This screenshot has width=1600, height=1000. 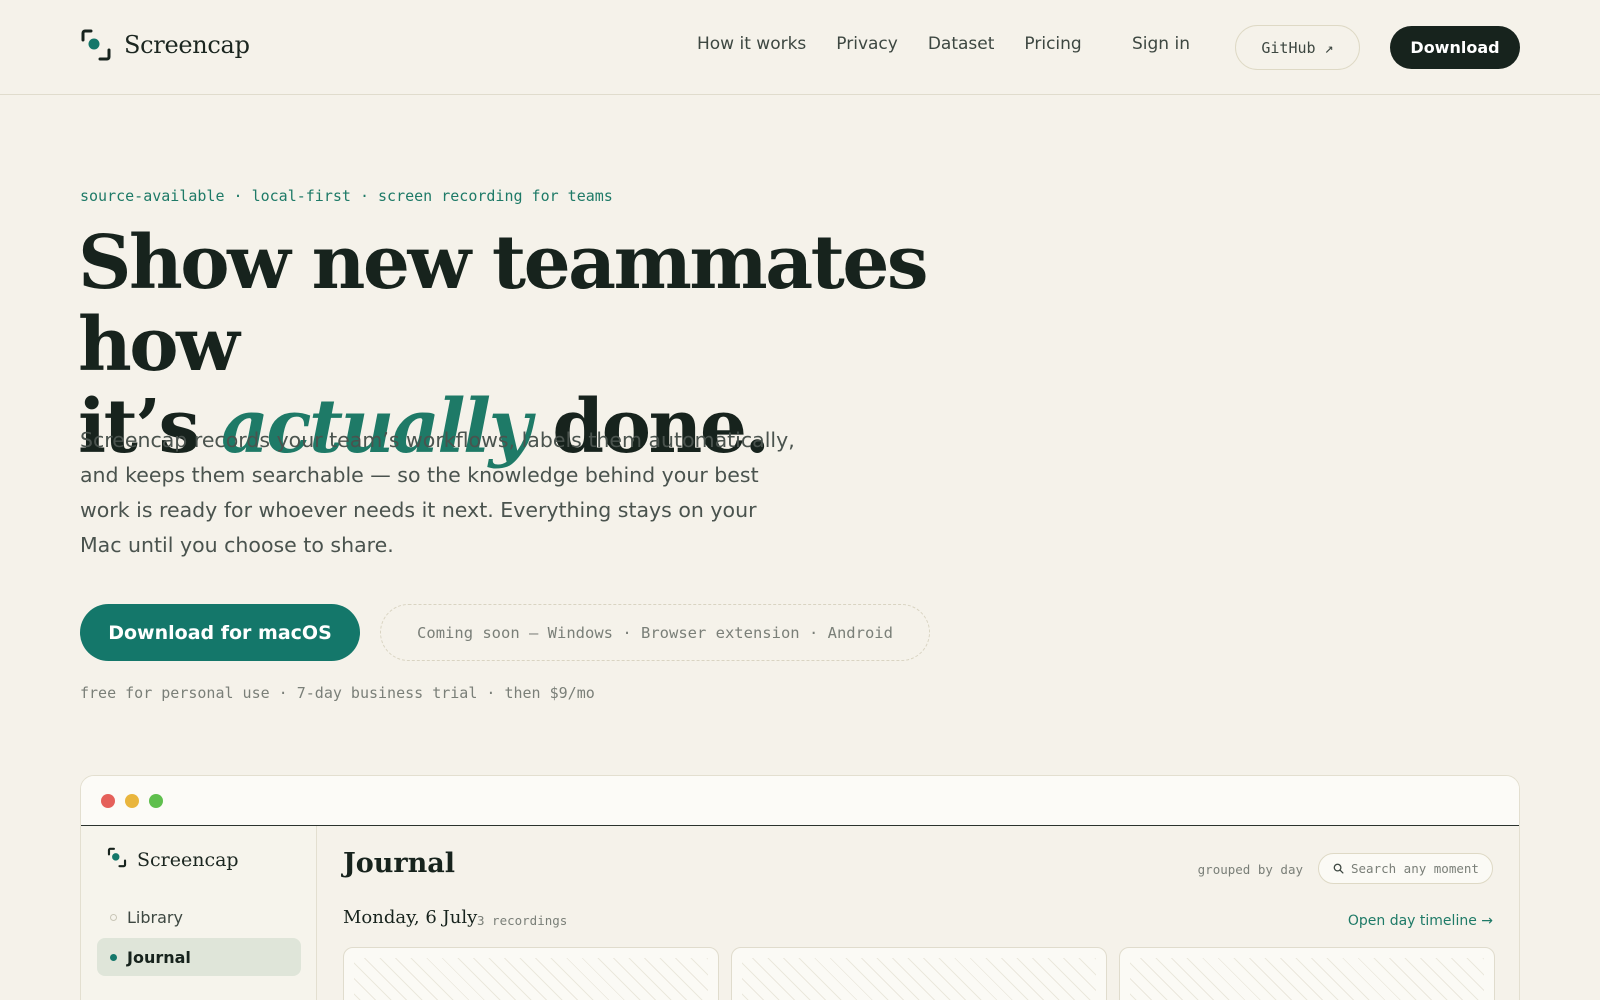 I want to click on nav-link-how-it-works: How it works, so click(x=751, y=44).